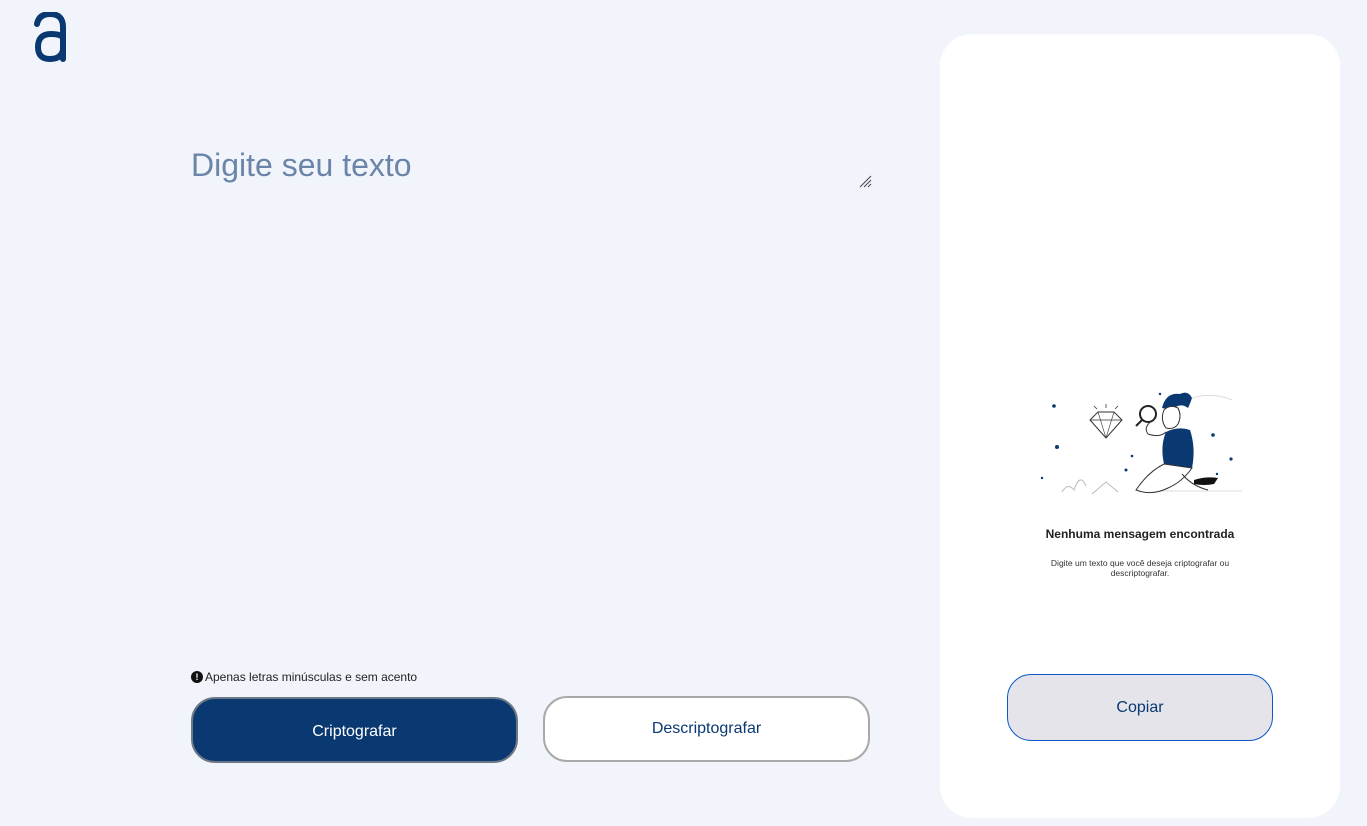  I want to click on resize-grip-icon, so click(865, 181).